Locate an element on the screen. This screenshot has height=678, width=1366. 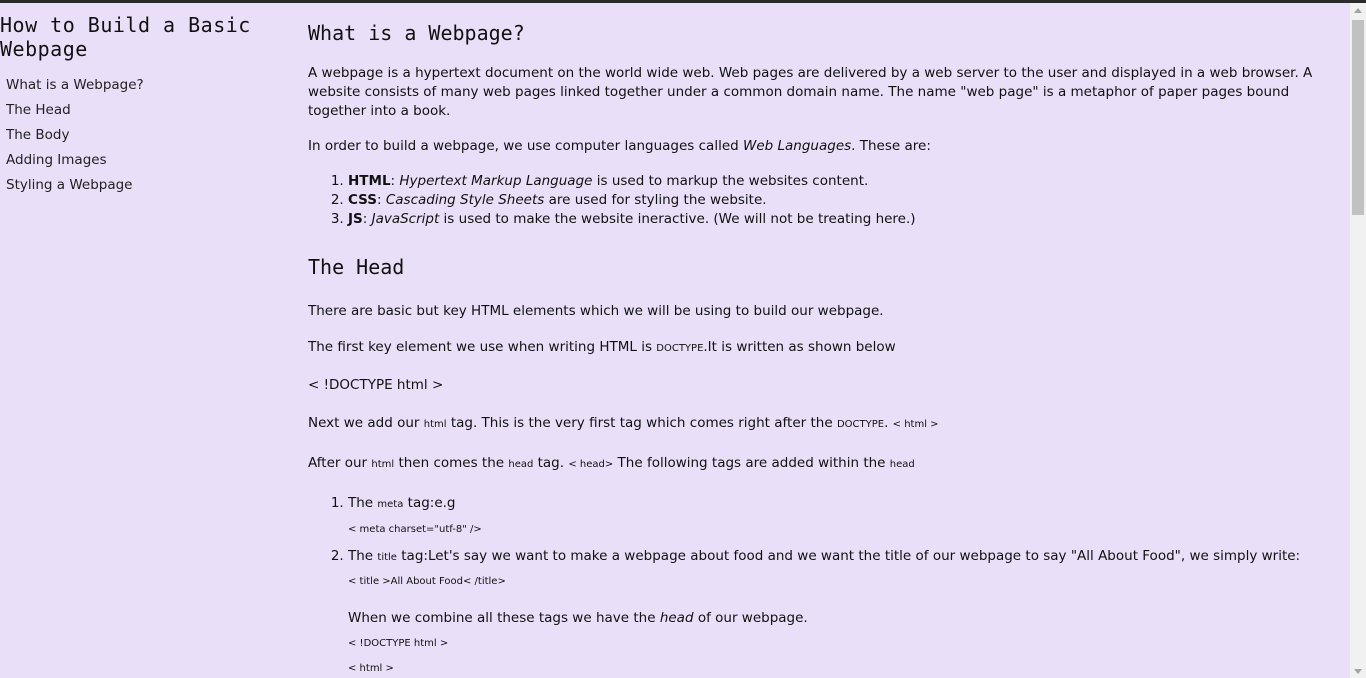
inline-code: meta is located at coordinates (390, 504).